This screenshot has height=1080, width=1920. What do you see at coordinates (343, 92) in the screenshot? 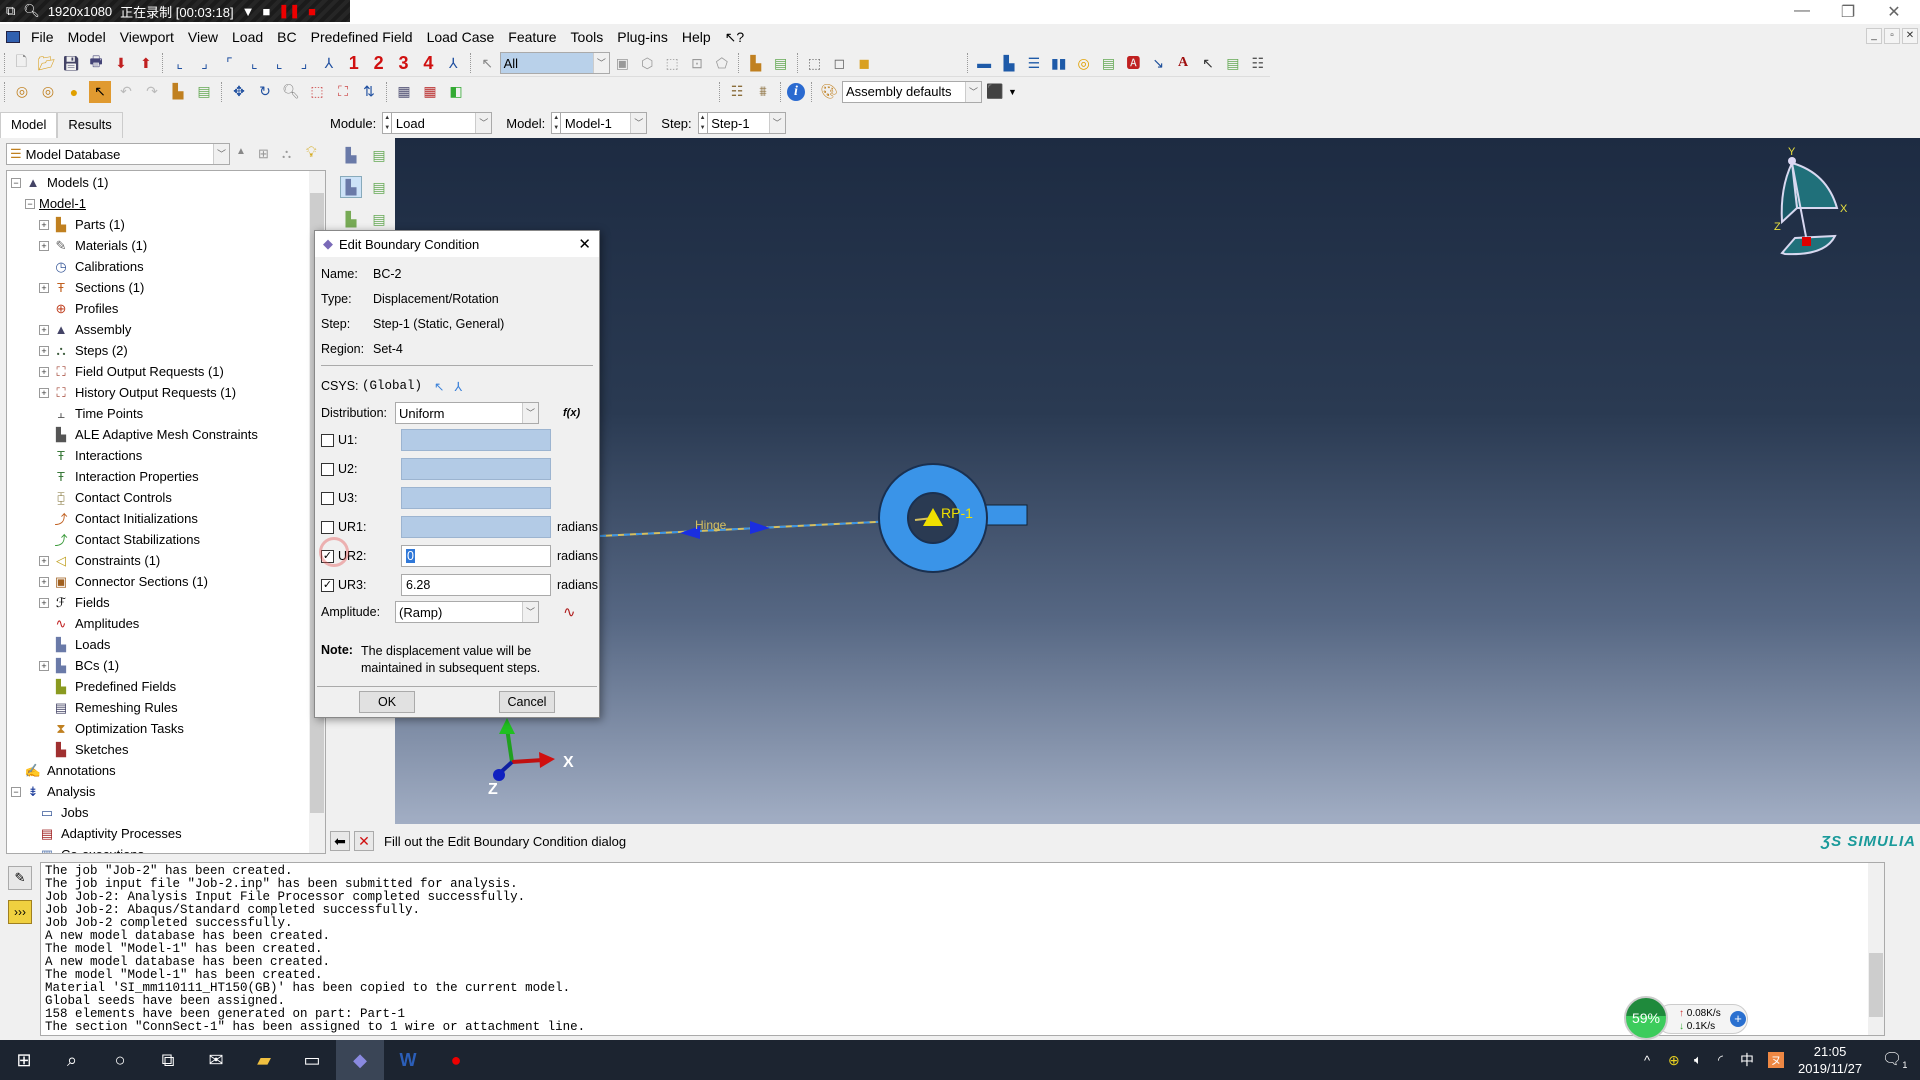
I see `auto-fit-icon: ⛶` at bounding box center [343, 92].